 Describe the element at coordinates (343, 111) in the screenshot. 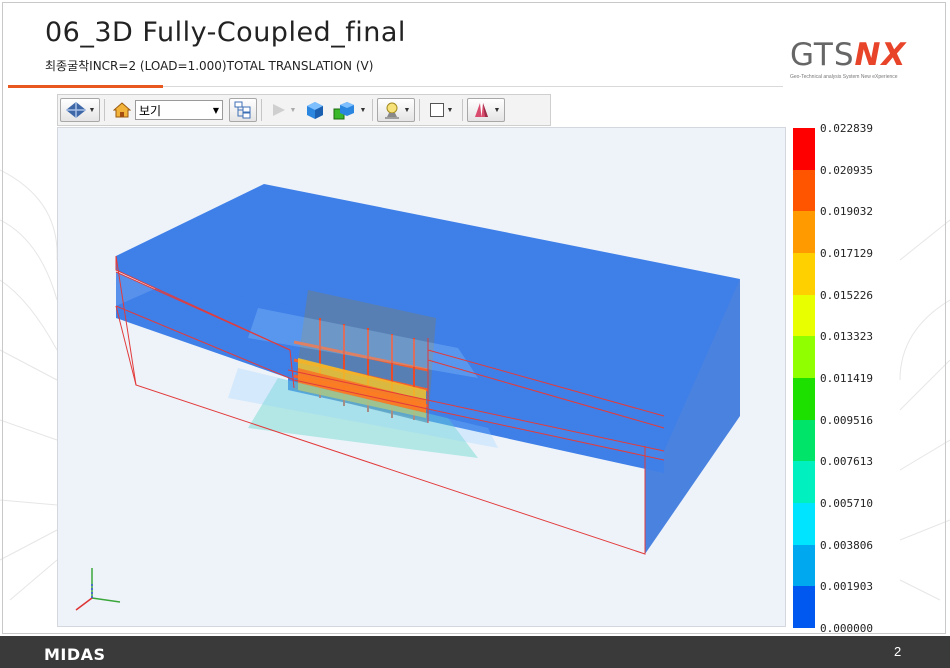

I see `box-color-icon` at that location.